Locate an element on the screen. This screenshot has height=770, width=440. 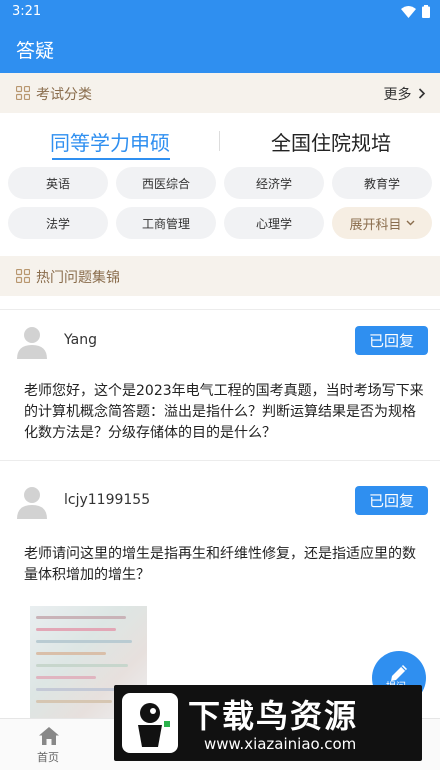
more-link: 更多 is located at coordinates (405, 94).